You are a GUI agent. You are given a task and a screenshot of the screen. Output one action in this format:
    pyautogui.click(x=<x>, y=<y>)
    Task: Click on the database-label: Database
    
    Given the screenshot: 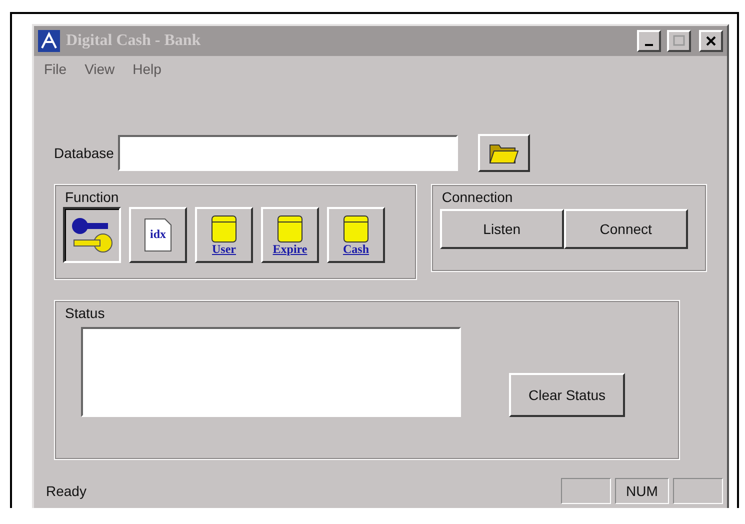 What is the action you would take?
    pyautogui.click(x=84, y=153)
    